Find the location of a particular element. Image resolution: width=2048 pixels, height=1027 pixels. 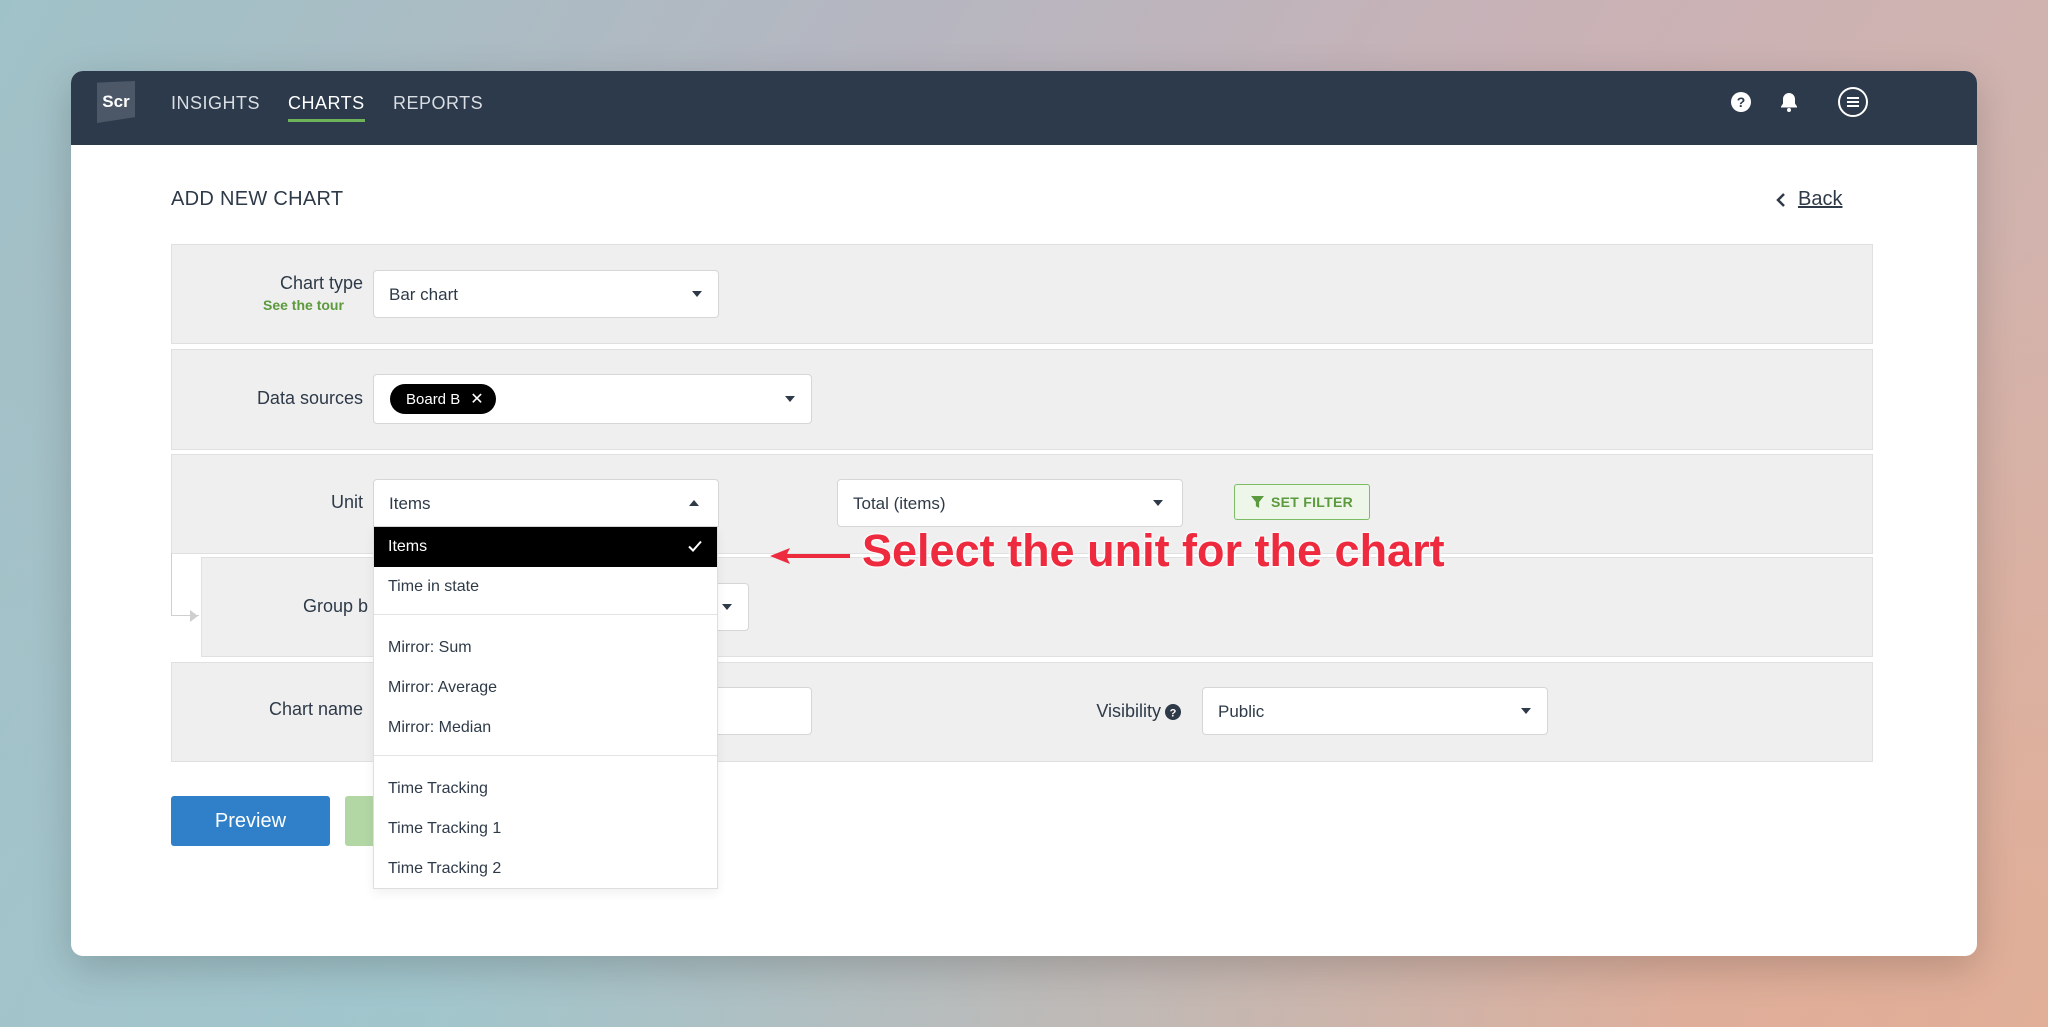

chip-label: Board B is located at coordinates (433, 399).